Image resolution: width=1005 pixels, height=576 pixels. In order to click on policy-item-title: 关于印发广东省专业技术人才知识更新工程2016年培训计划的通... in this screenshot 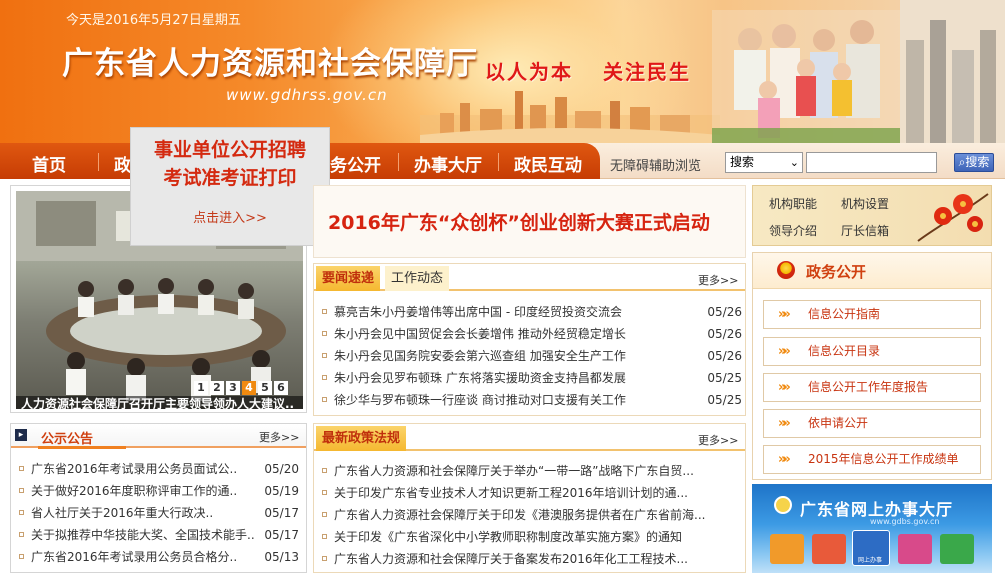, I will do `click(511, 493)`.